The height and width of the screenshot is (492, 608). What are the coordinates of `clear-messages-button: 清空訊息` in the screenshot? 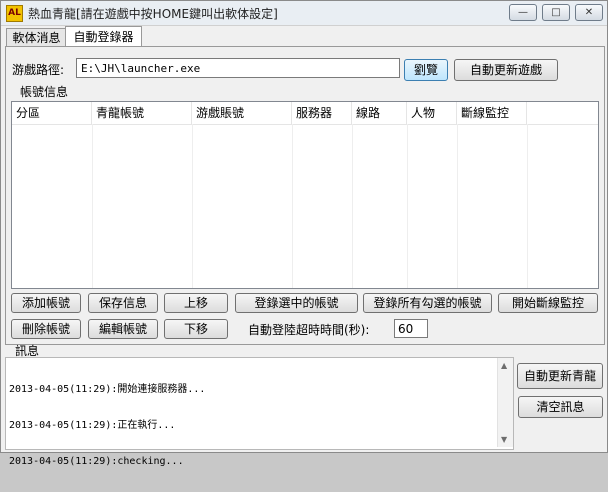 It's located at (560, 407).